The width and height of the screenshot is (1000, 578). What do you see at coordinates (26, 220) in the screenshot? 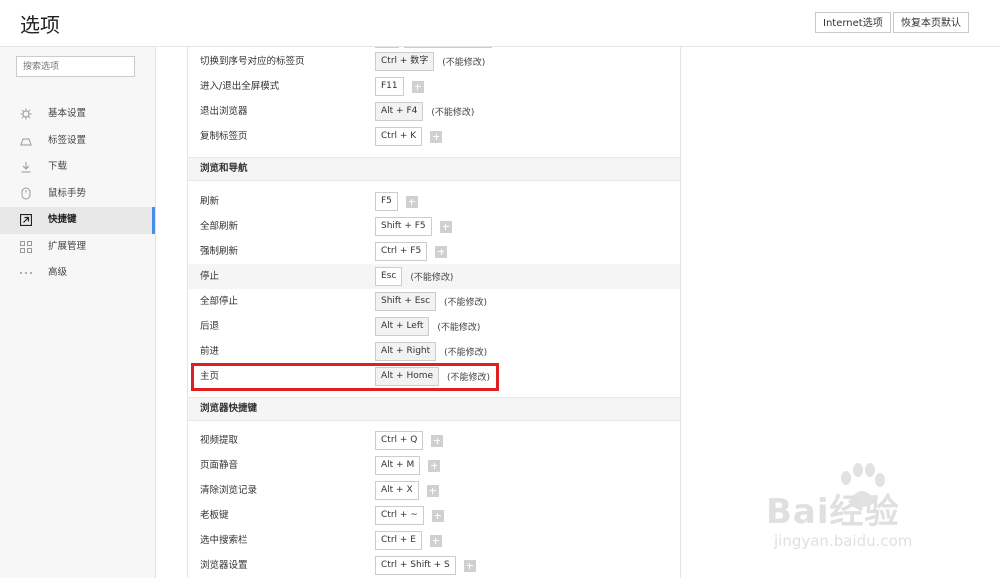
I see `shortcut-icon` at bounding box center [26, 220].